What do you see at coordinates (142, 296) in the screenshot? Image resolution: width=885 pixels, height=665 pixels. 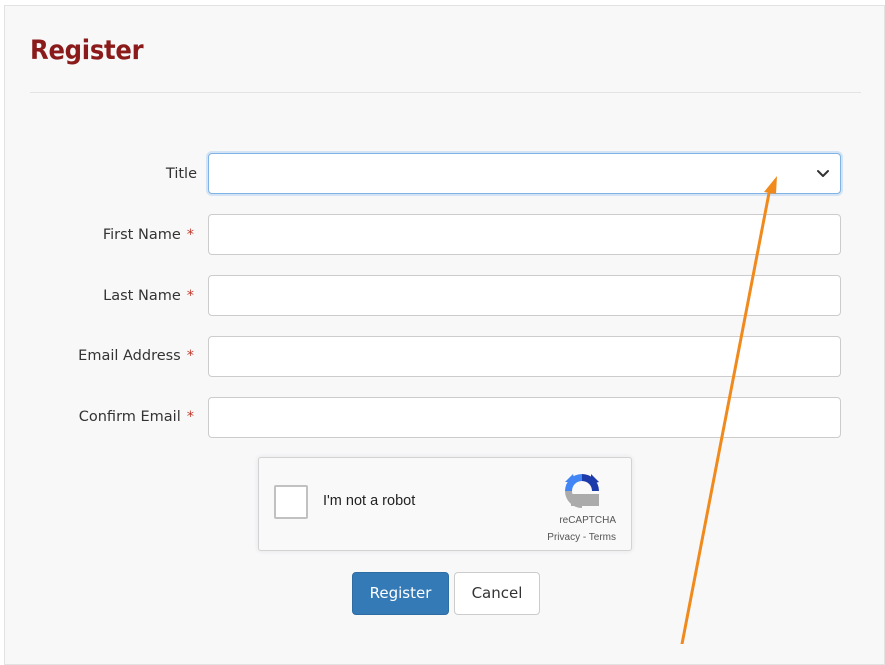 I see `last-name-label-text: Last Name` at bounding box center [142, 296].